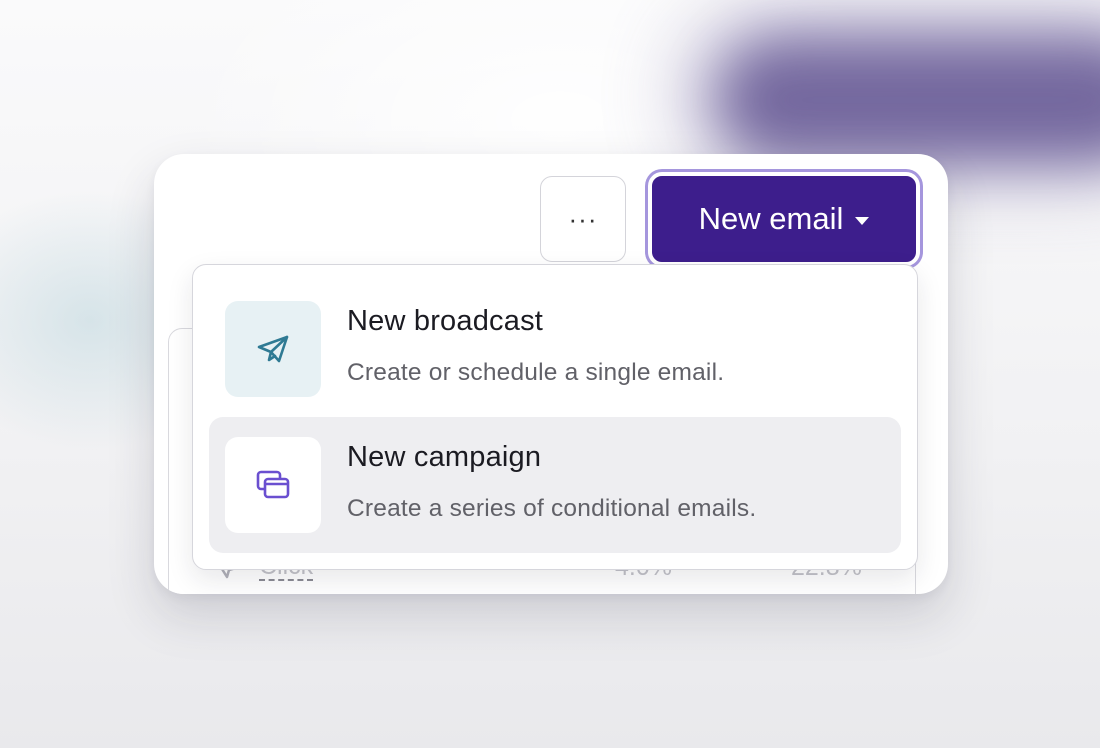 The width and height of the screenshot is (1100, 748). I want to click on send-icon, so click(273, 349).